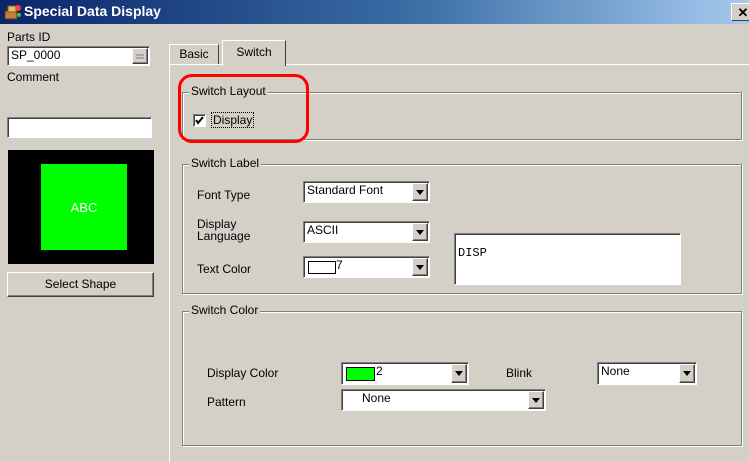 The height and width of the screenshot is (462, 749). I want to click on comment-field, so click(79, 127).